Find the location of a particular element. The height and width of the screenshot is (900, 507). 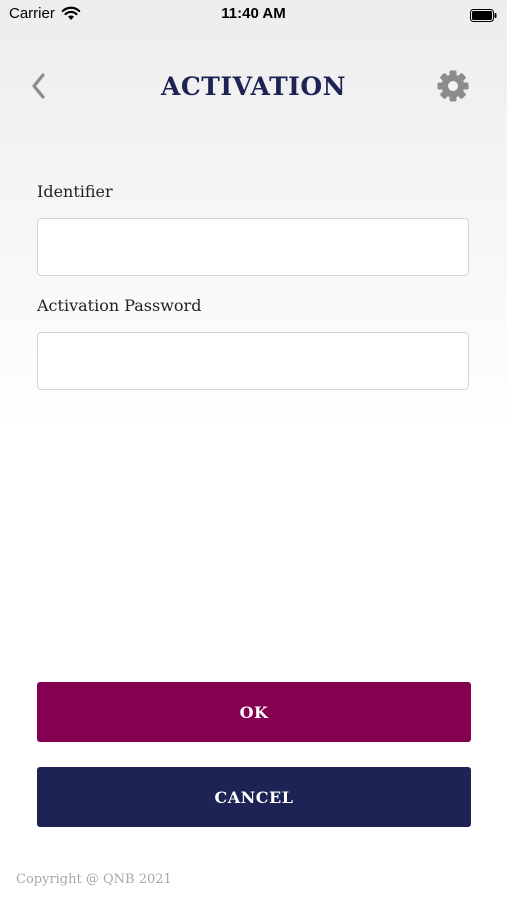

copyright-text: Copyright @ QNB 2021 is located at coordinates (94, 879).